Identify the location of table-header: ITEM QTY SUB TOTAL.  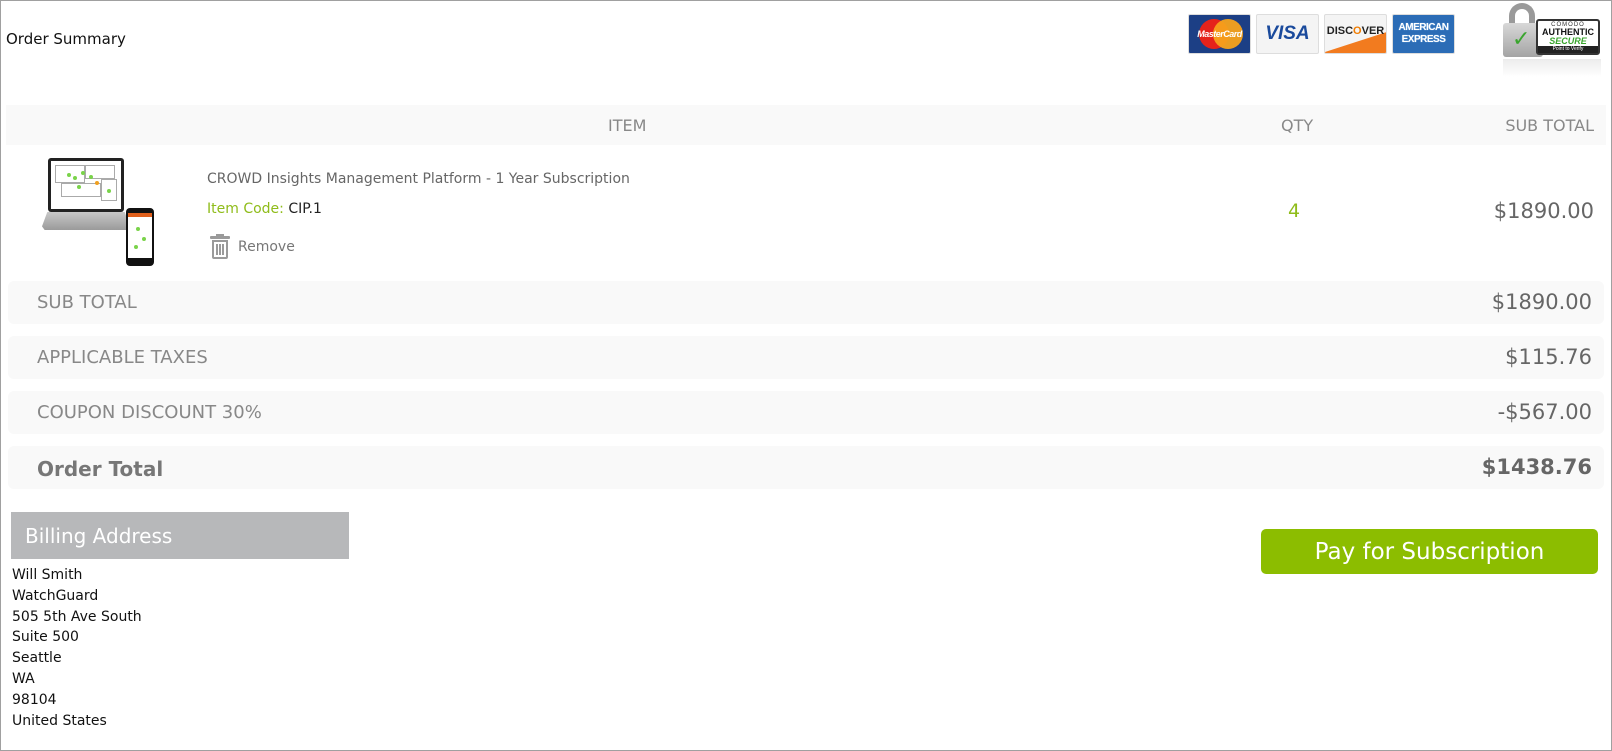
(806, 125).